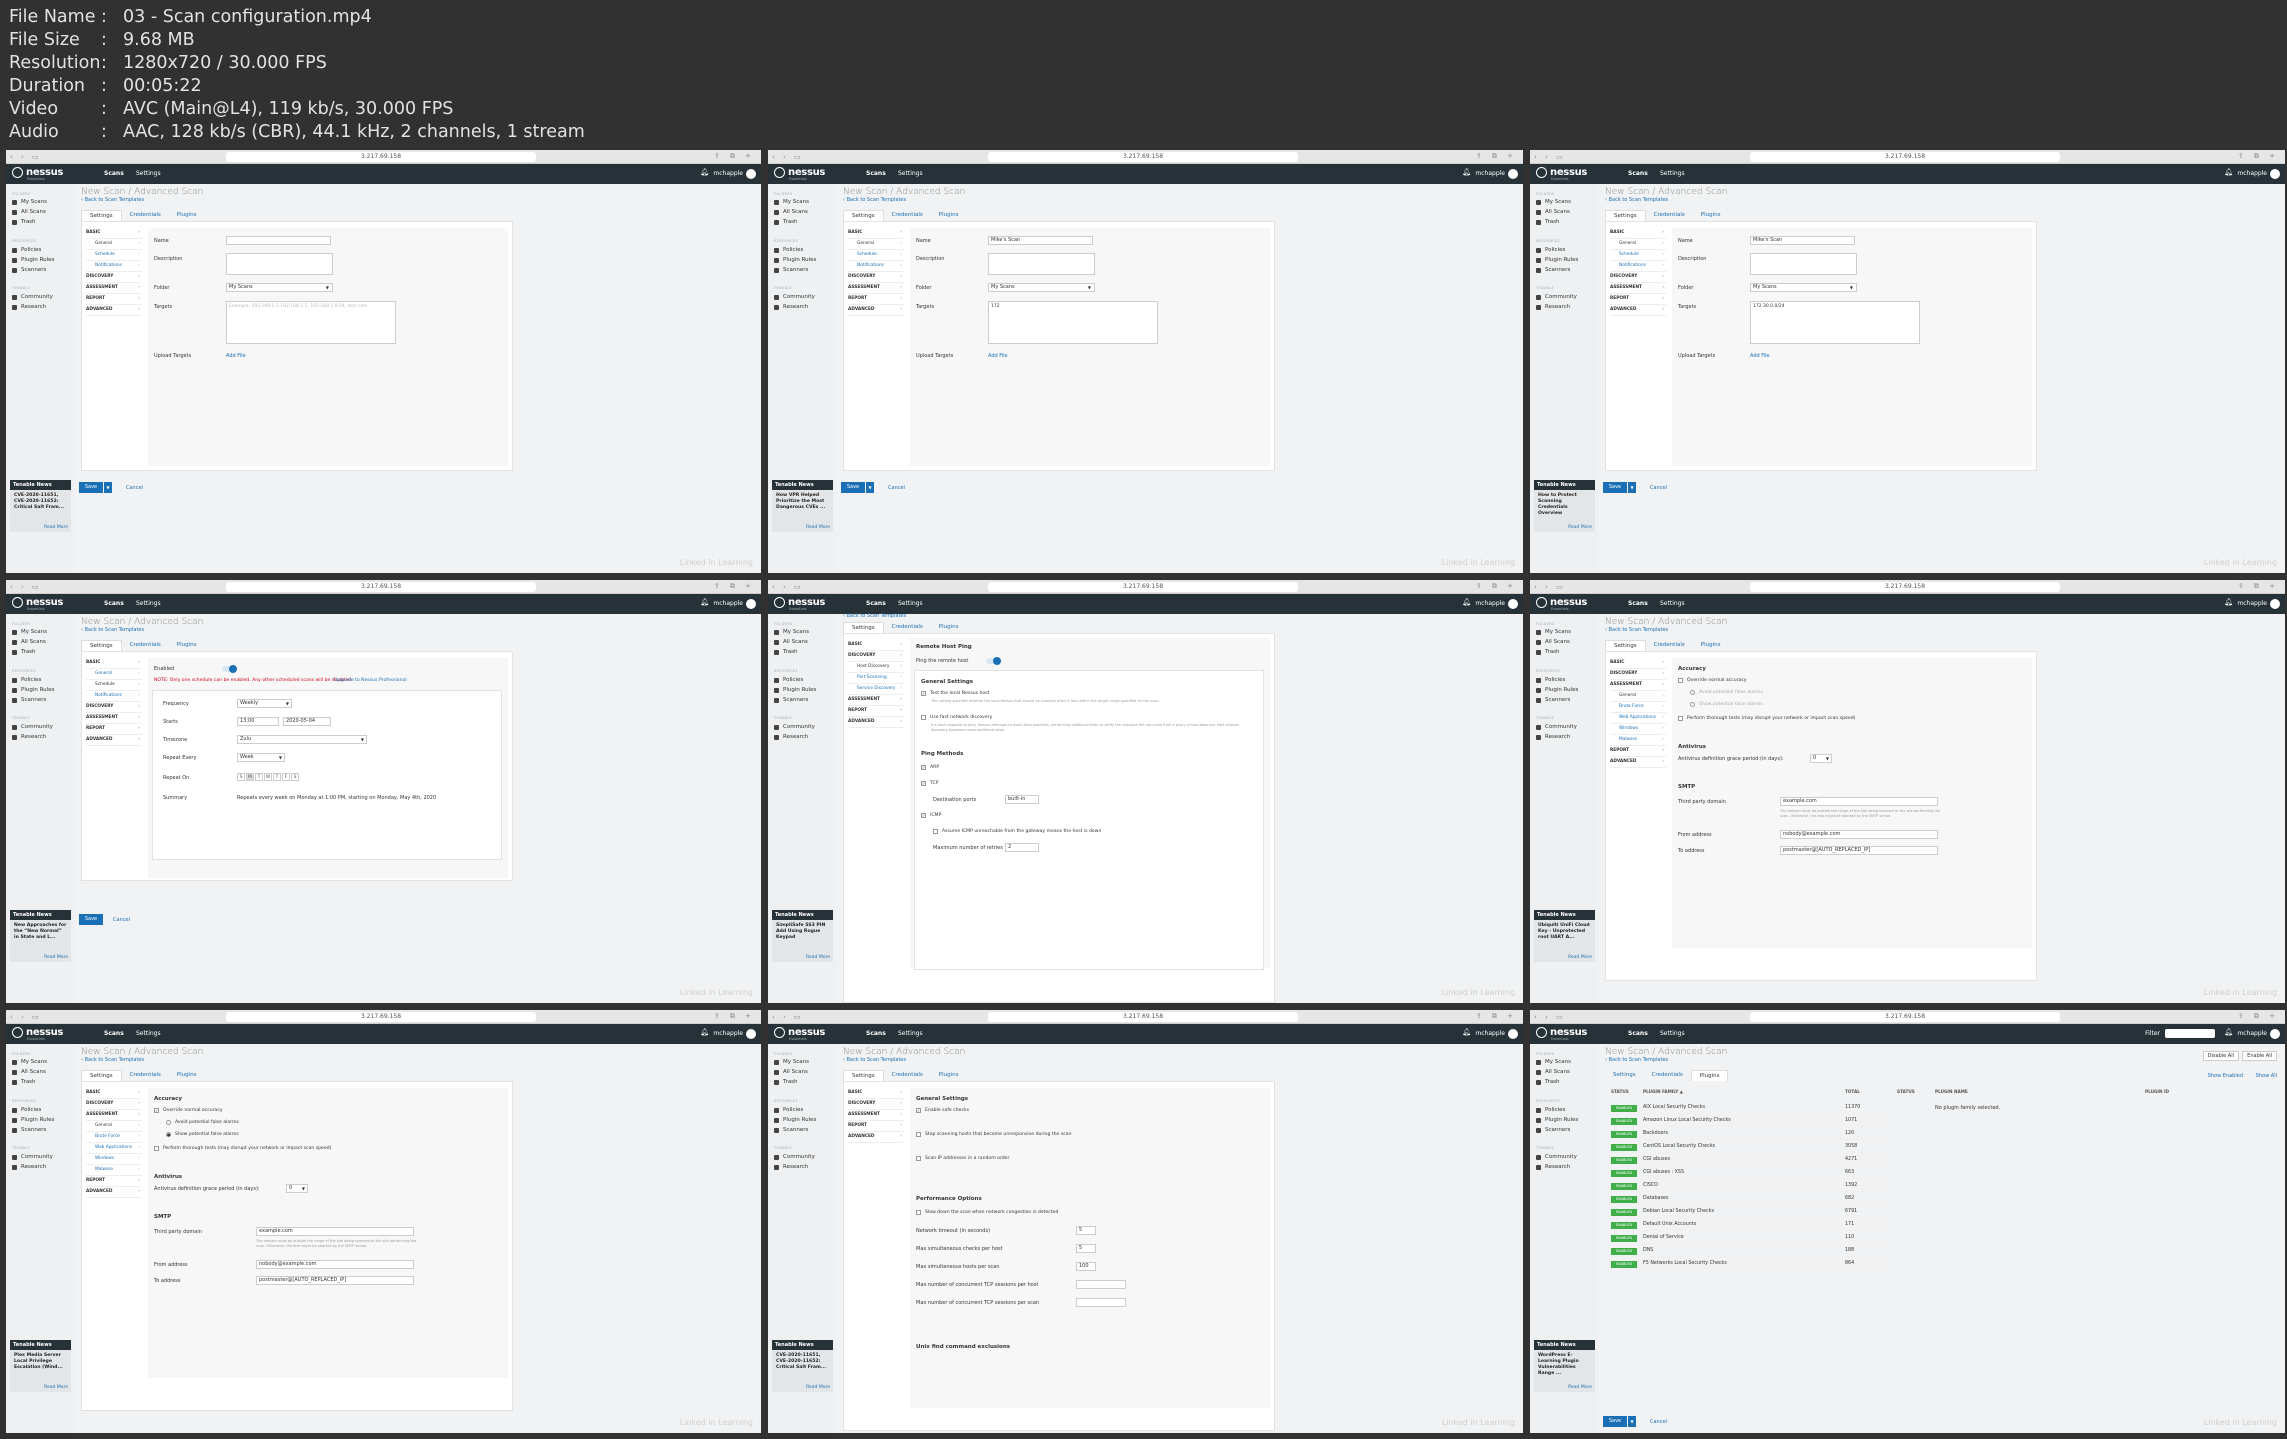 The image size is (2287, 1439). I want to click on test-local-host-checkbox: ✓ Test the local Nessus host, so click(955, 693).